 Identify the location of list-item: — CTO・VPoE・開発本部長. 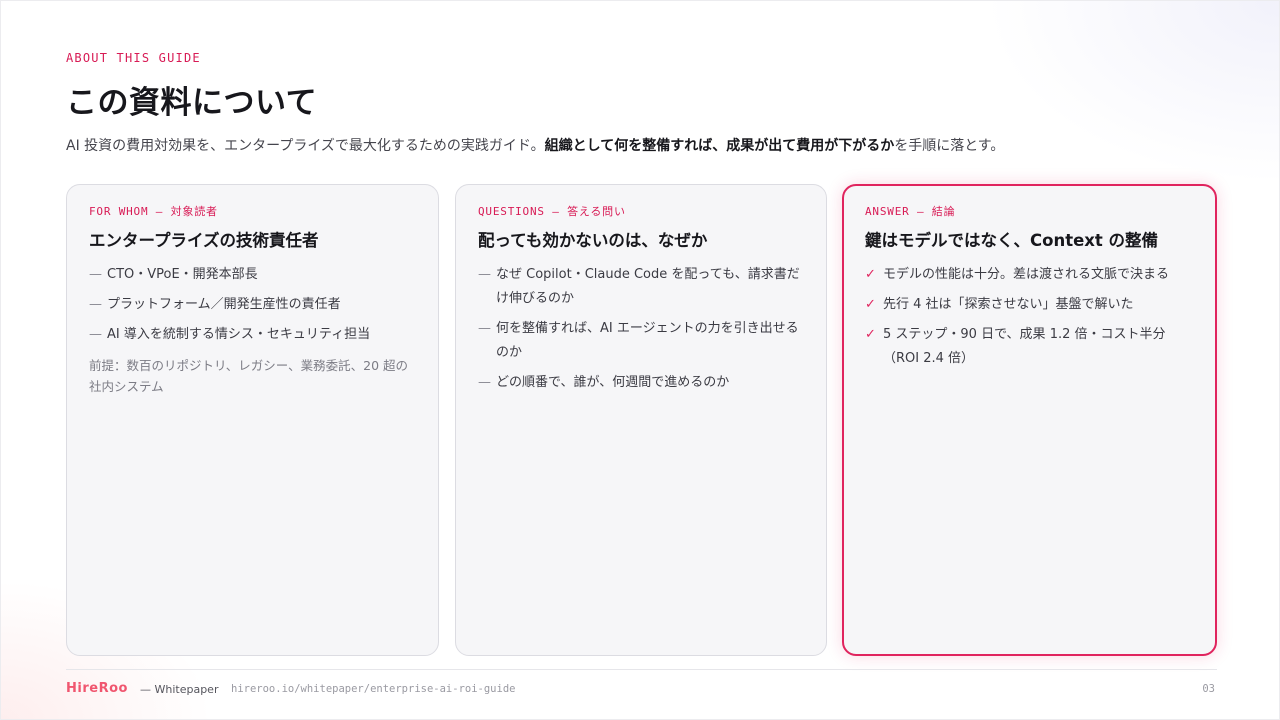
(252, 275).